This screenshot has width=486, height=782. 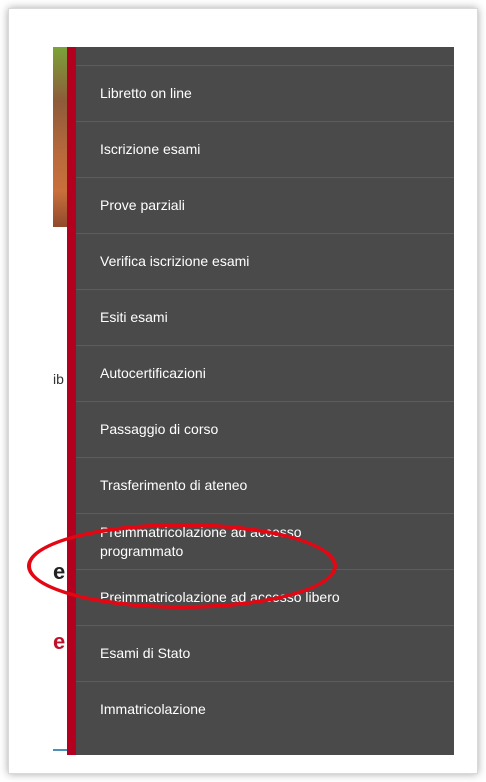 What do you see at coordinates (174, 485) in the screenshot?
I see `menu-item-label: Trasferimento di ateneo` at bounding box center [174, 485].